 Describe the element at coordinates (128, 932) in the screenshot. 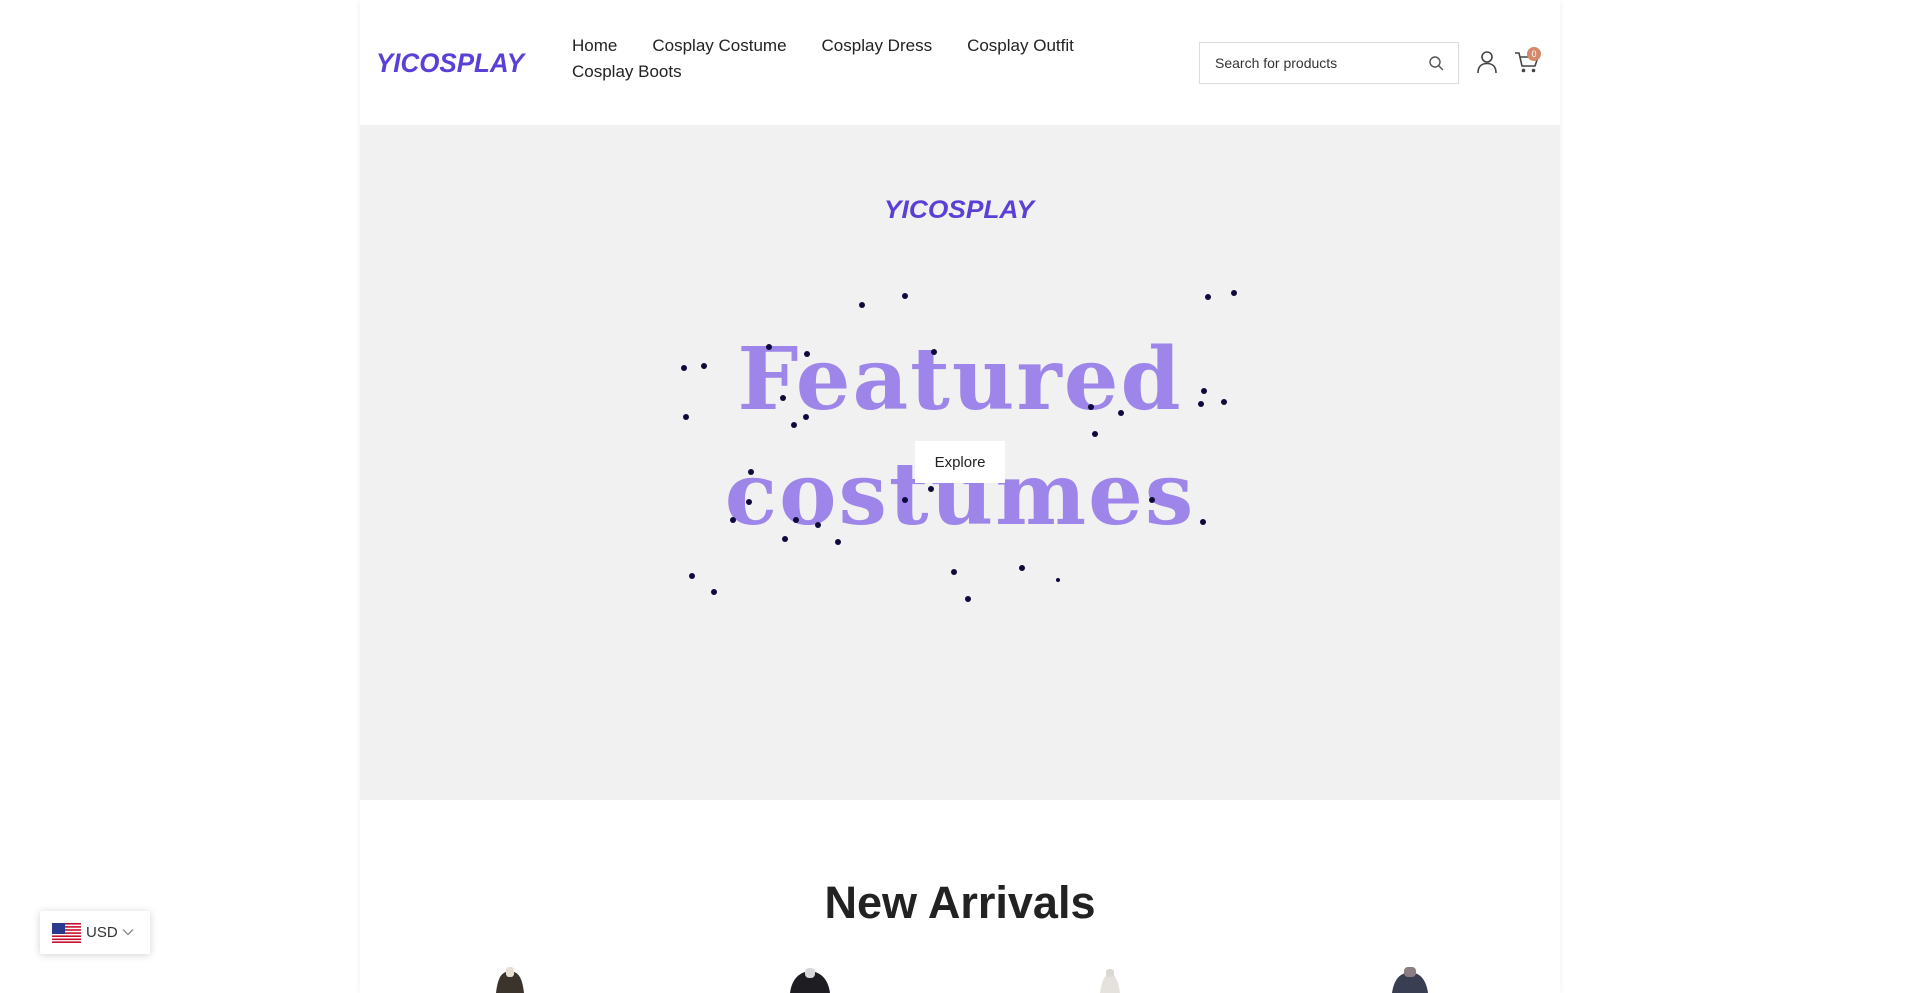

I see `chevron-down-icon` at that location.